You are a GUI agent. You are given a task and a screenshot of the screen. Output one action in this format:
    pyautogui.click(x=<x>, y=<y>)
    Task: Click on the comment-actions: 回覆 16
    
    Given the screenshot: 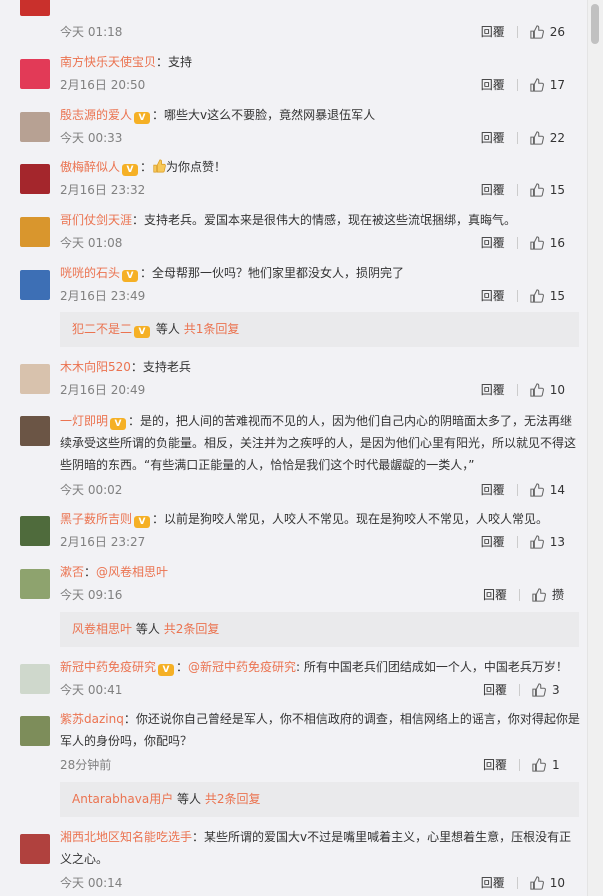 What is the action you would take?
    pyautogui.click(x=523, y=243)
    